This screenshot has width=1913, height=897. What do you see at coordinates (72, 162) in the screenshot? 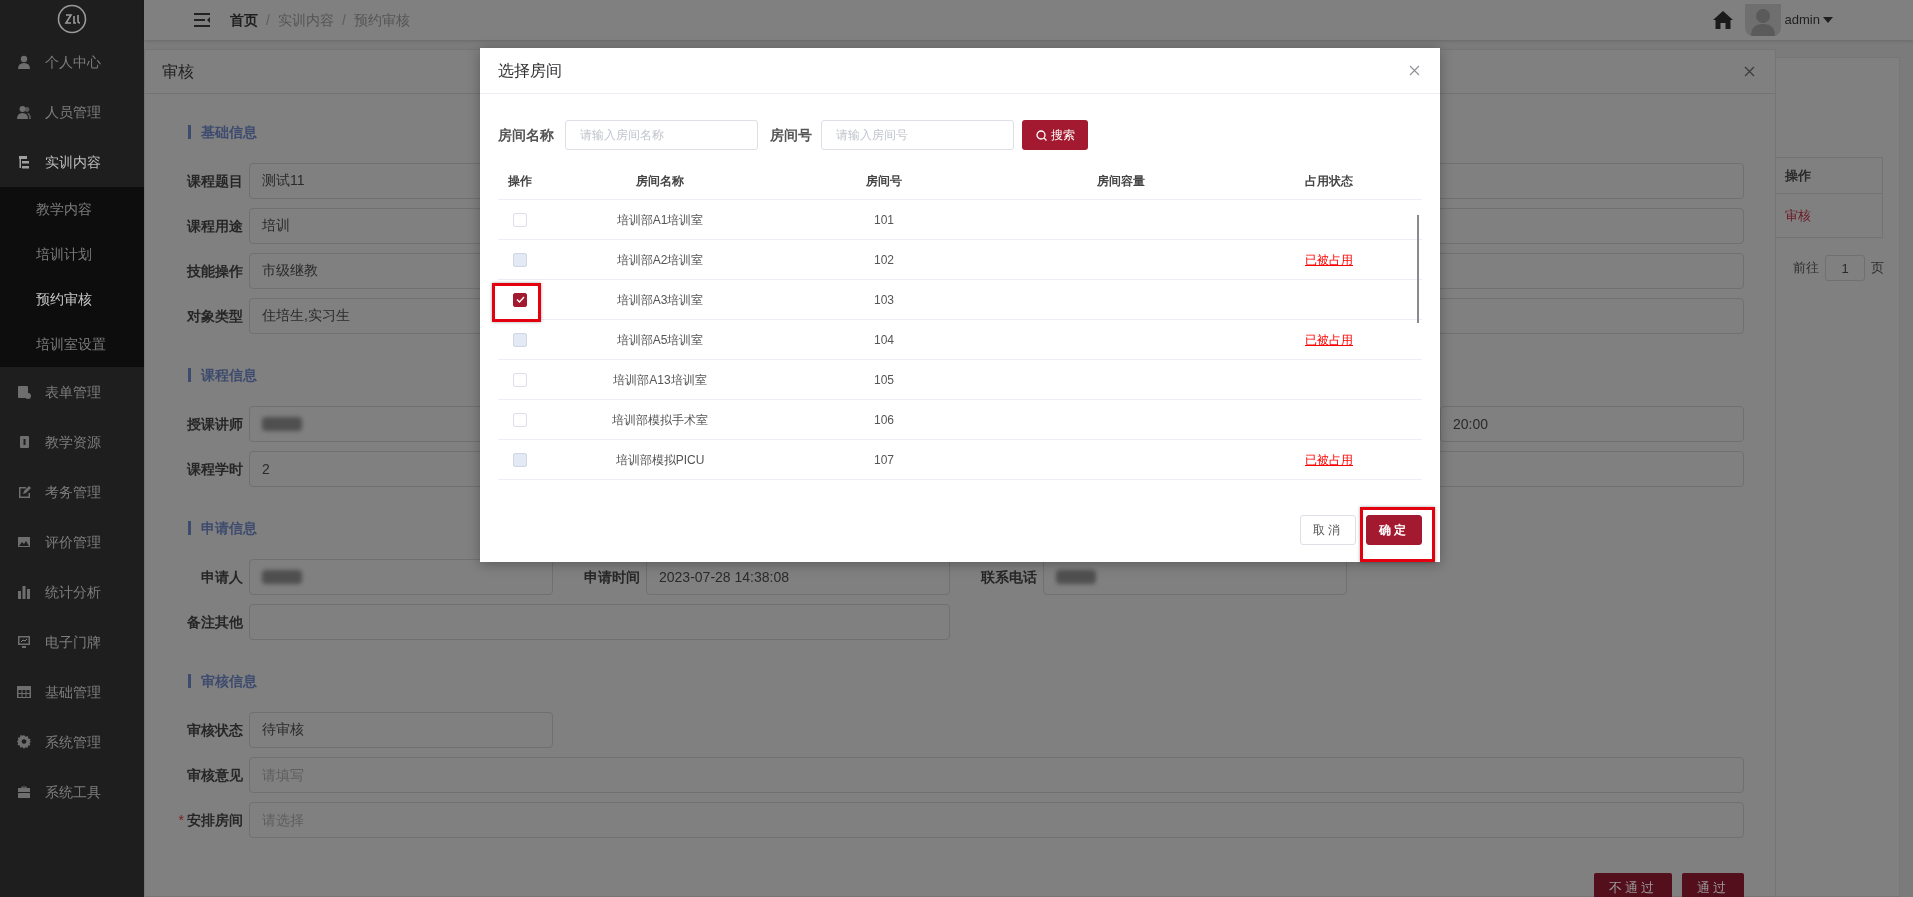
I see `sidebar-item: 实训内容` at bounding box center [72, 162].